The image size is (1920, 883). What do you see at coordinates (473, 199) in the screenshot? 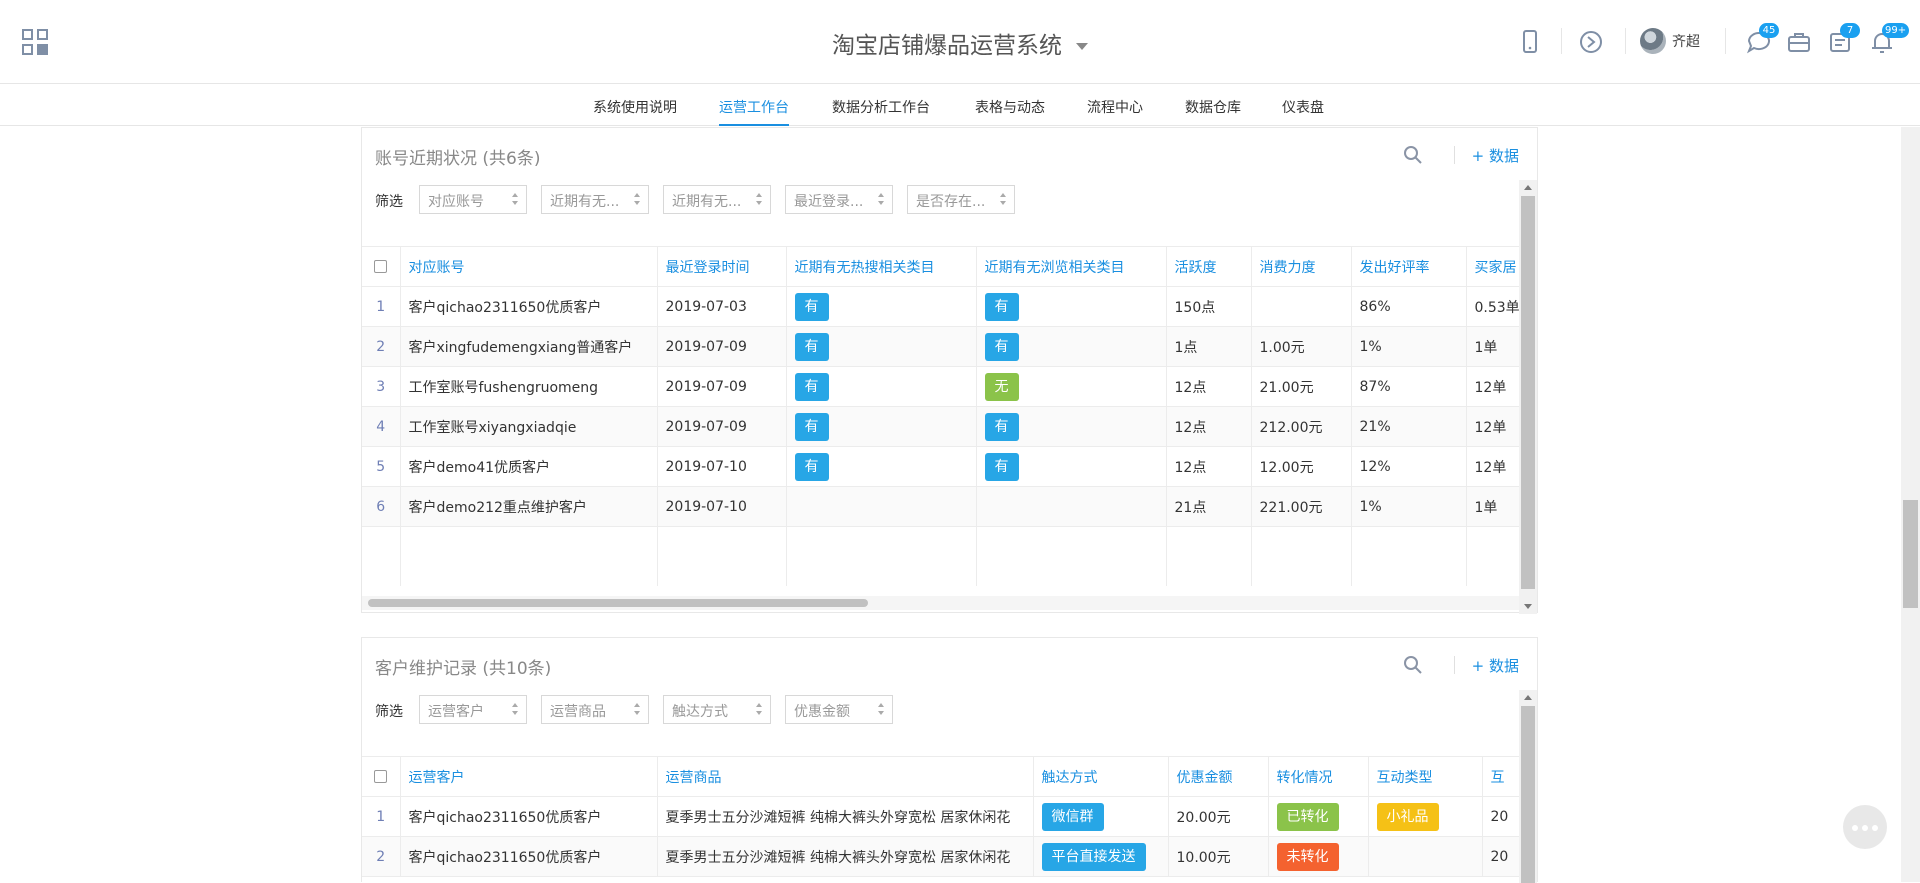
I see `filter-account: 对应账号` at bounding box center [473, 199].